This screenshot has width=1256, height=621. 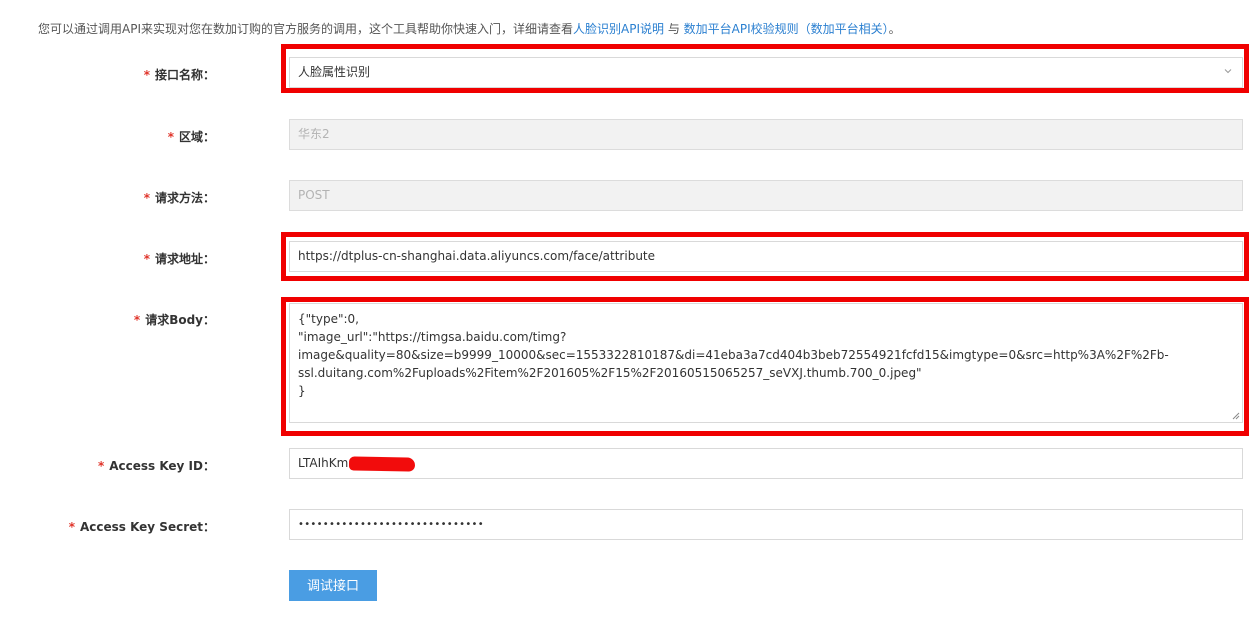 I want to click on method-field: POST, so click(x=766, y=195).